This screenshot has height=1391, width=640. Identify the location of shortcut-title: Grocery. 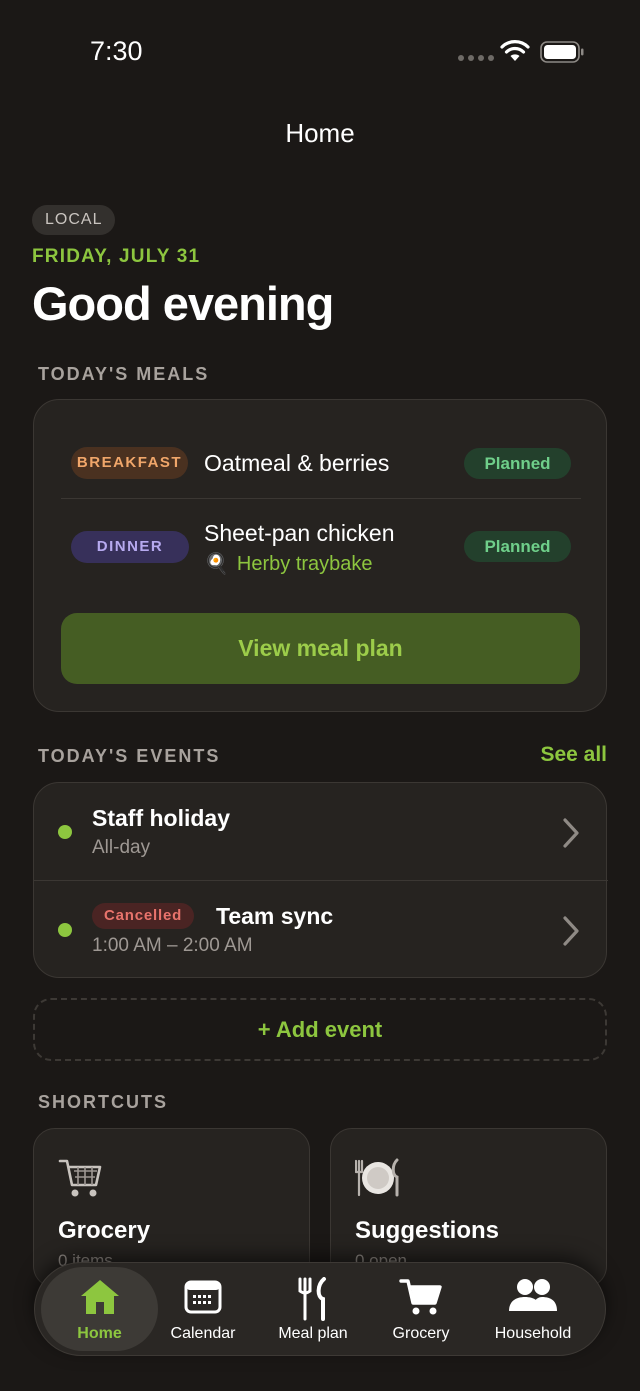
(104, 1230).